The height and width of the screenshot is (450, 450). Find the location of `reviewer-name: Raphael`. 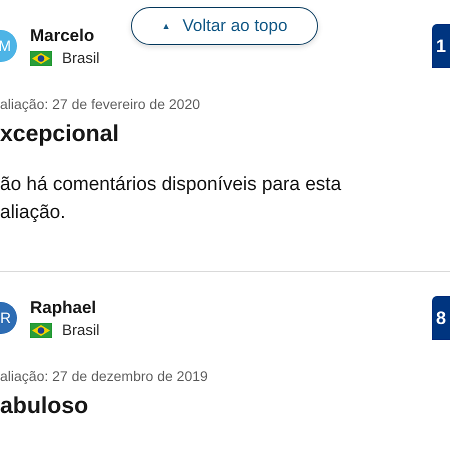

reviewer-name: Raphael is located at coordinates (63, 308).